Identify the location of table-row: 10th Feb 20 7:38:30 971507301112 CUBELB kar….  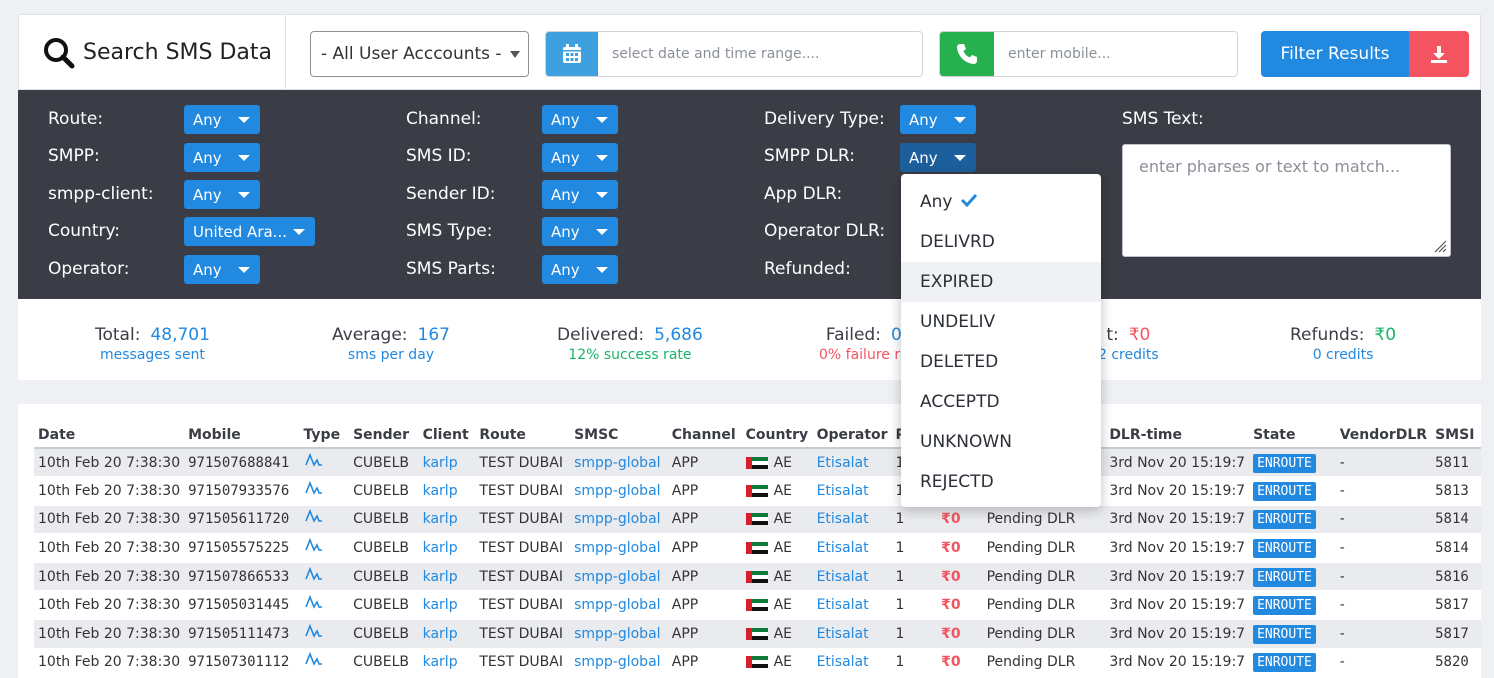
(757, 663).